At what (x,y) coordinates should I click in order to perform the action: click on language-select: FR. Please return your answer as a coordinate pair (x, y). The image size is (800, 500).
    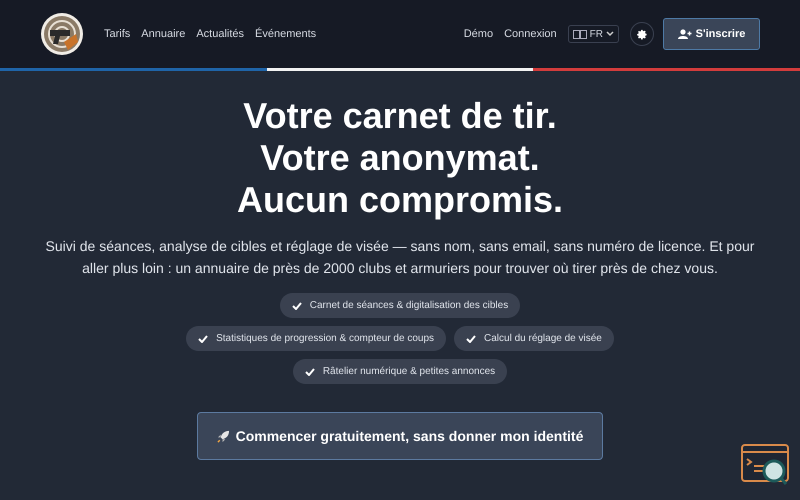
    Looking at the image, I should click on (593, 34).